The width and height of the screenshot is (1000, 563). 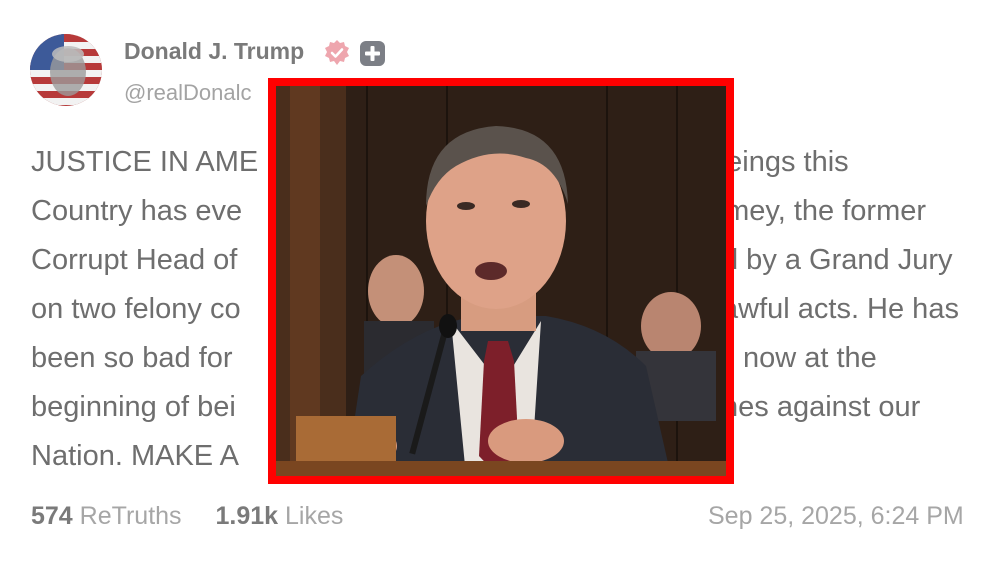 I want to click on post-line-left: Nation. MAKE A, so click(x=135, y=456).